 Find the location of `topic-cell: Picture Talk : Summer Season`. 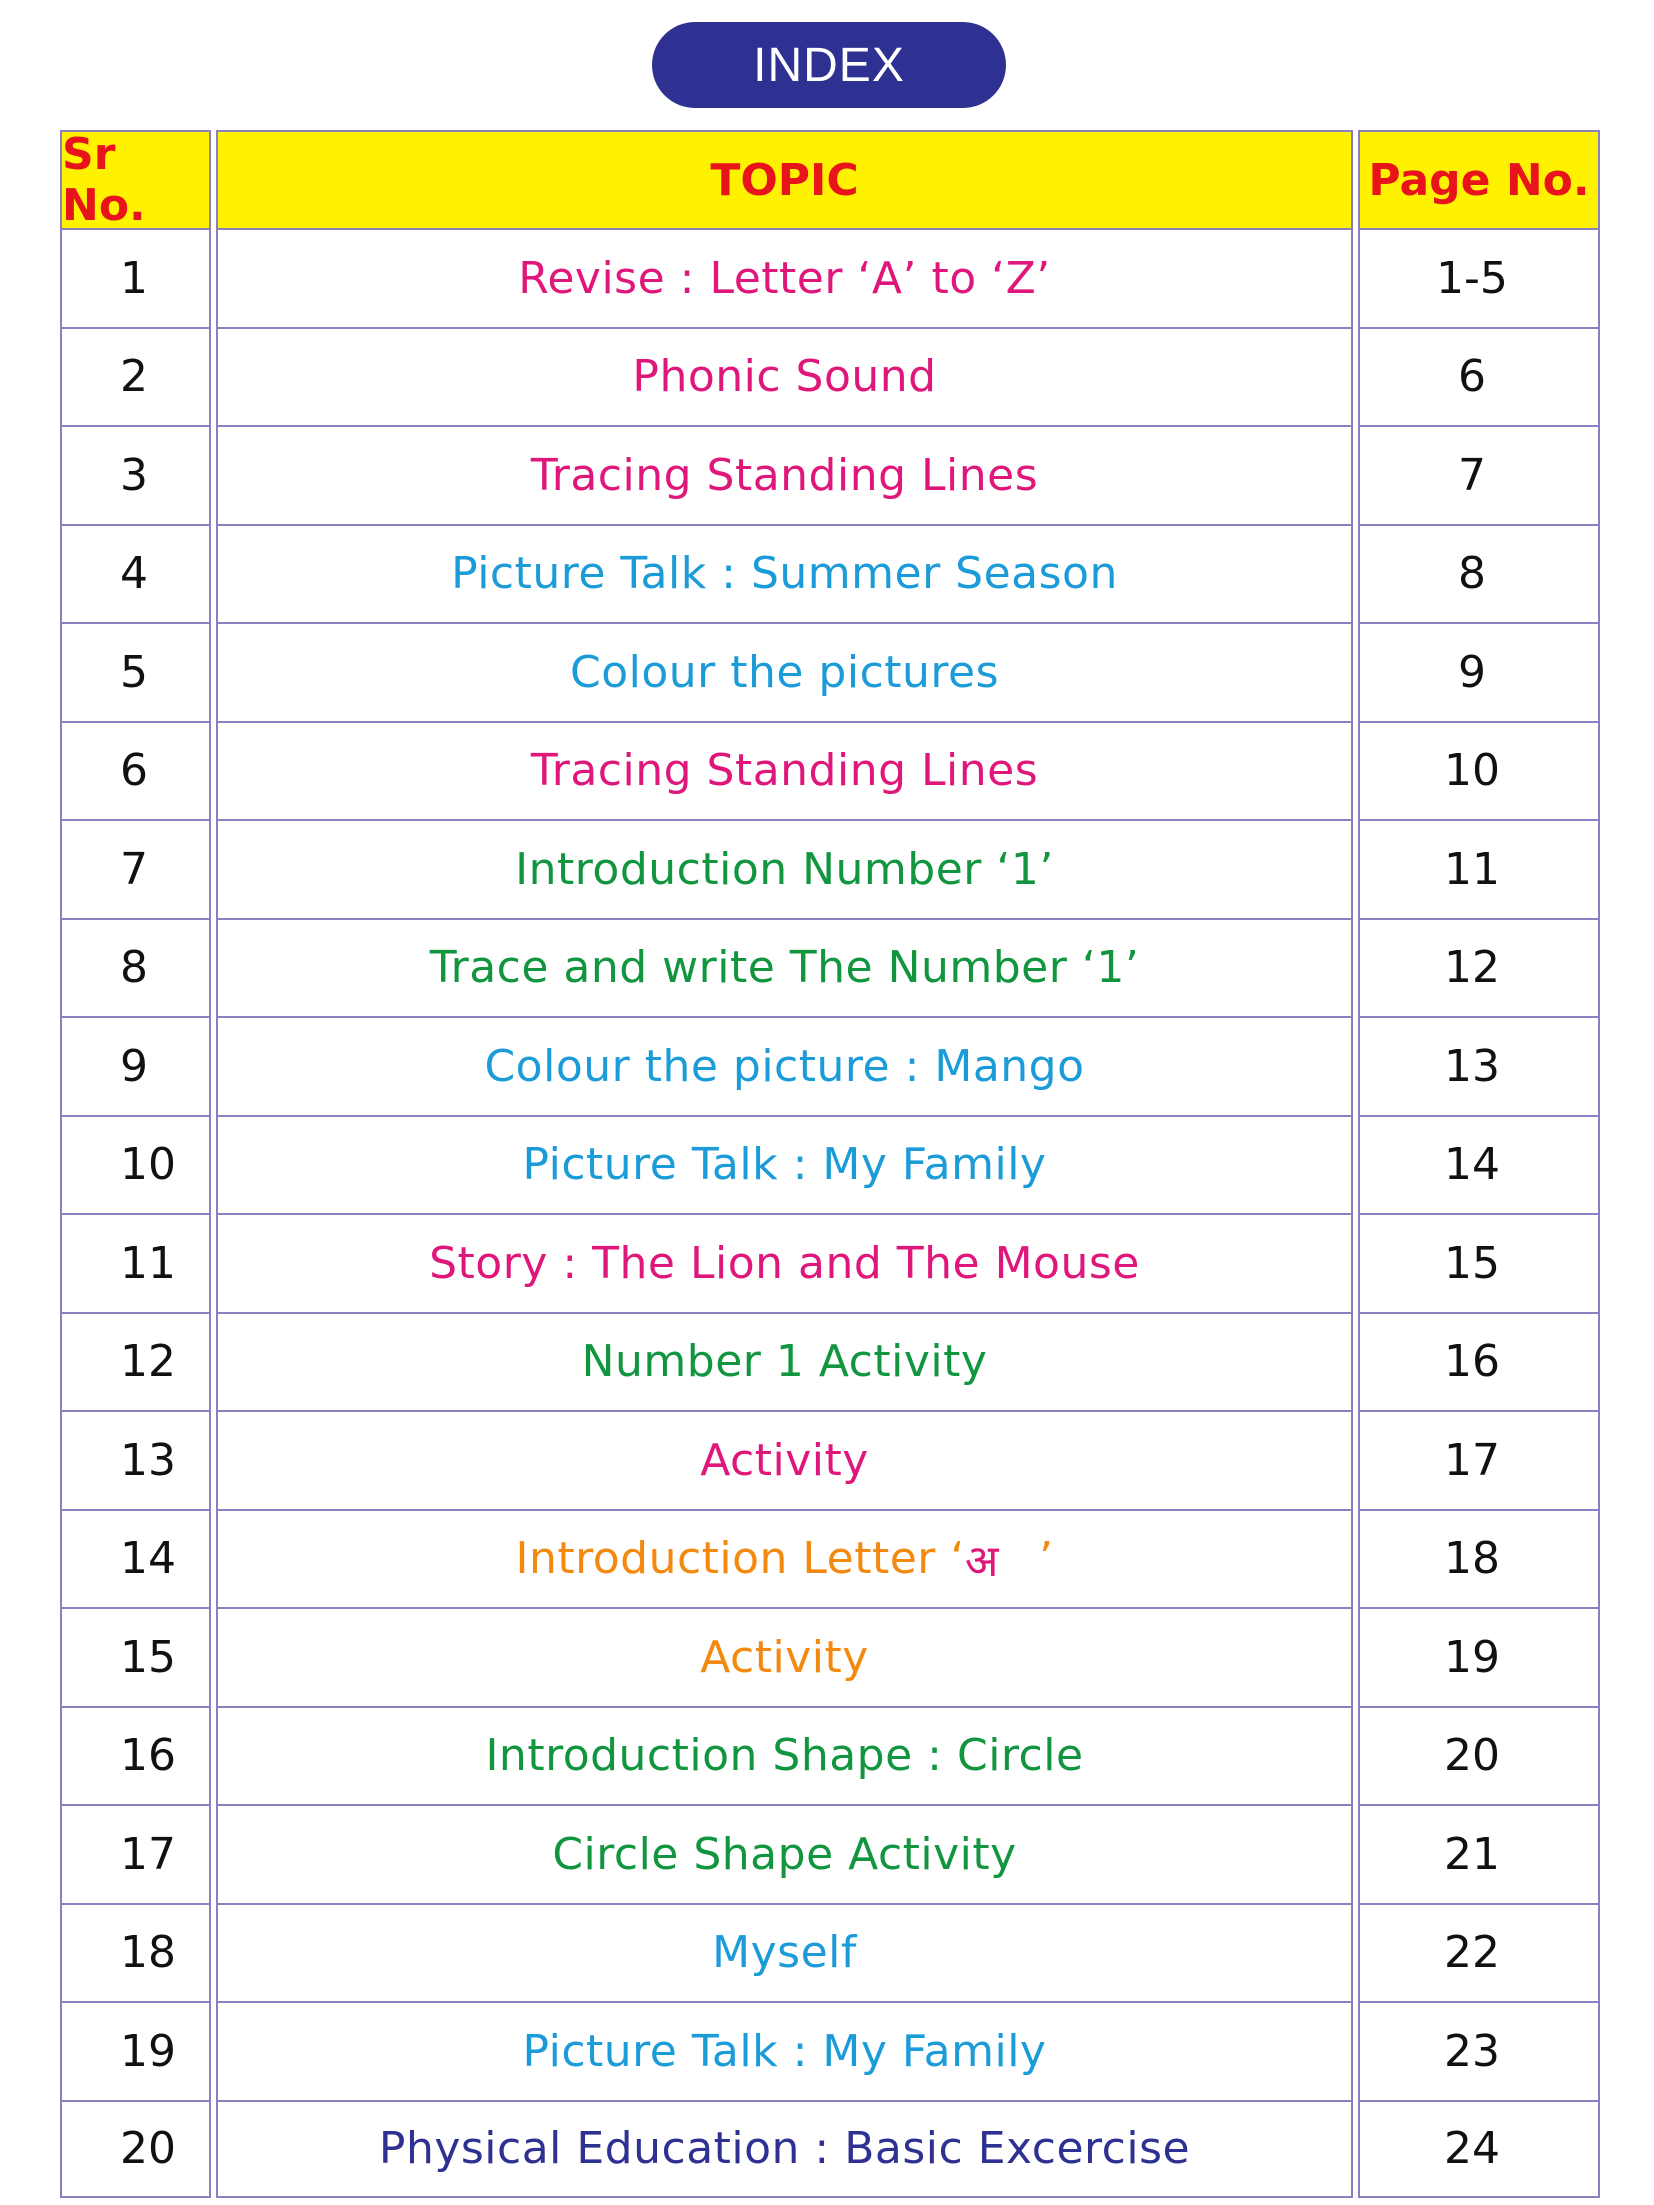

topic-cell: Picture Talk : Summer Season is located at coordinates (784, 572).